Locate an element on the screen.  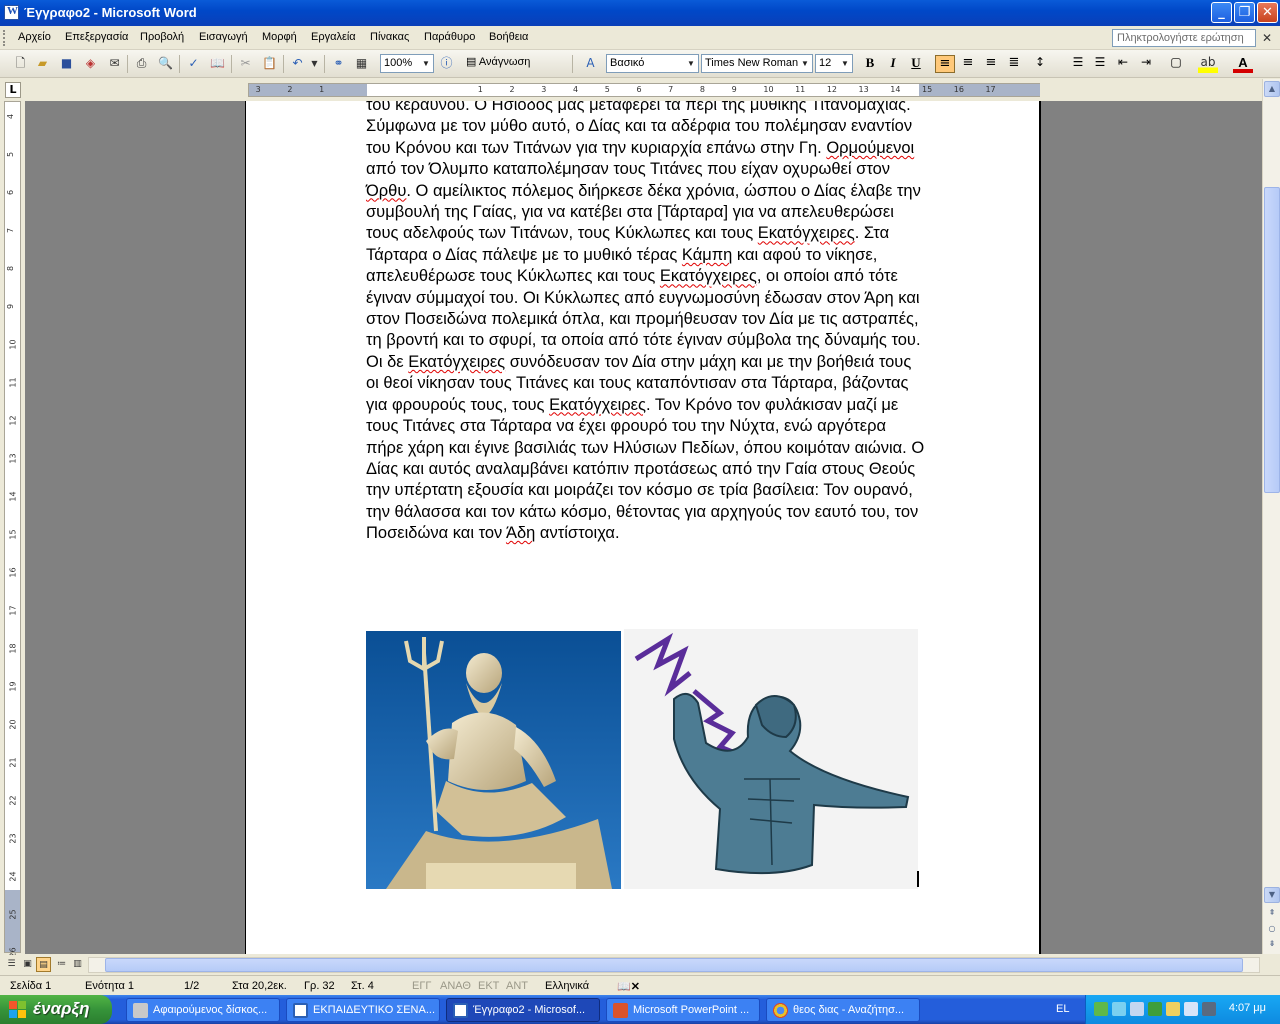
tray-monitor-icon is located at coordinates (1137, 1009).